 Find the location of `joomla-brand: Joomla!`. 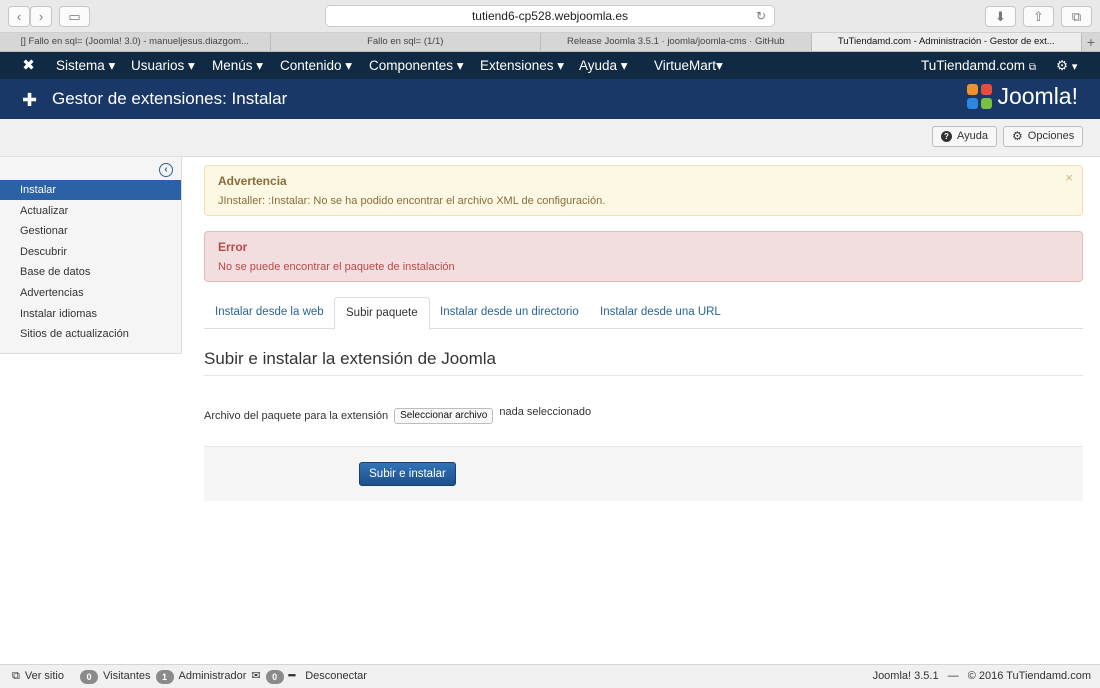

joomla-brand: Joomla! is located at coordinates (1022, 96).